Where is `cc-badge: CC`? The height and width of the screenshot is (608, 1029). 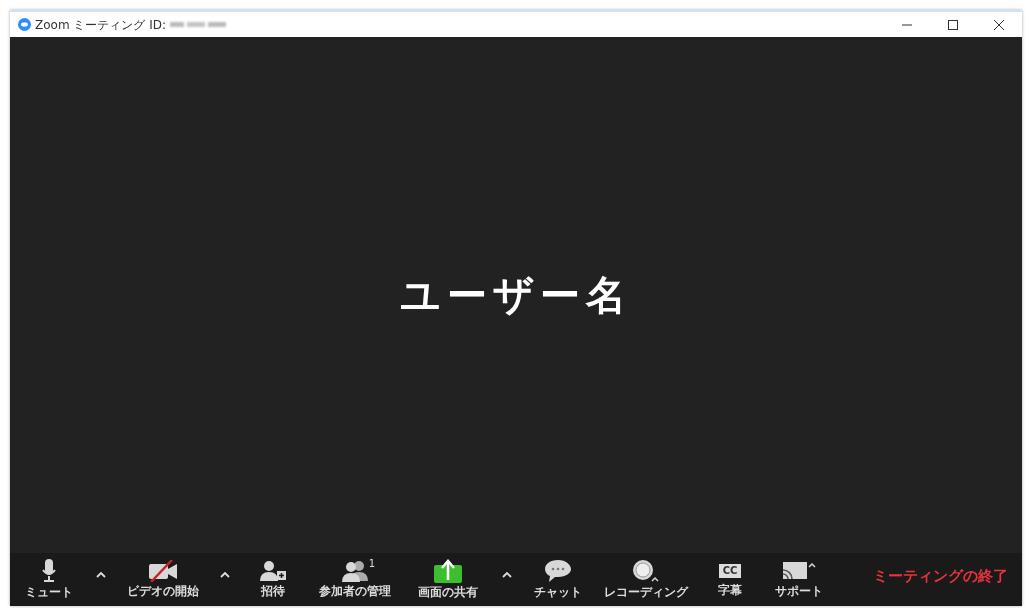 cc-badge: CC is located at coordinates (730, 571).